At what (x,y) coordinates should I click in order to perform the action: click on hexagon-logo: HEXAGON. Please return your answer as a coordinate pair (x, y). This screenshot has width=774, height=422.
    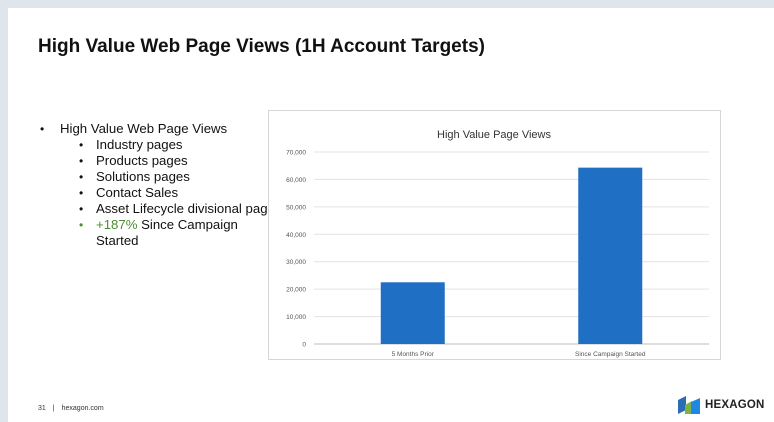
    Looking at the image, I should click on (721, 405).